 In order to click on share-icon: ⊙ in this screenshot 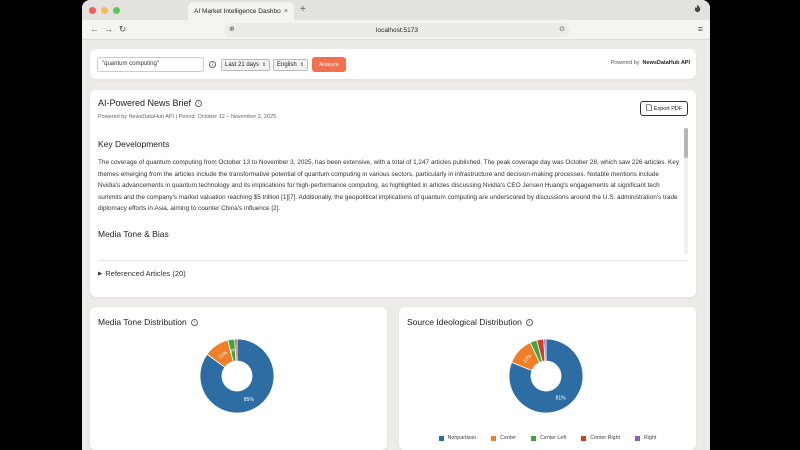, I will do `click(562, 29)`.